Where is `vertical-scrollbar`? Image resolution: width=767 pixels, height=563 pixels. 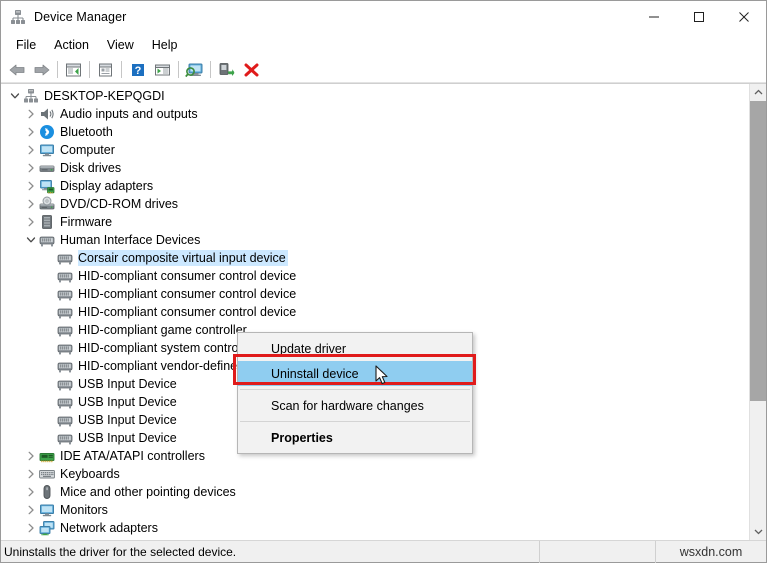 vertical-scrollbar is located at coordinates (757, 312).